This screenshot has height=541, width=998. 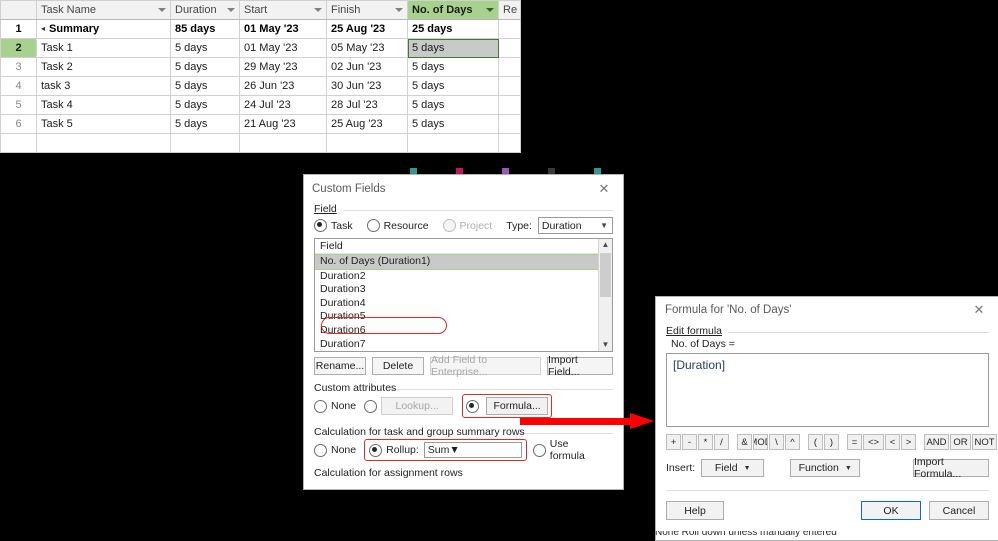 I want to click on row-id-selected: 2, so click(x=18, y=48).